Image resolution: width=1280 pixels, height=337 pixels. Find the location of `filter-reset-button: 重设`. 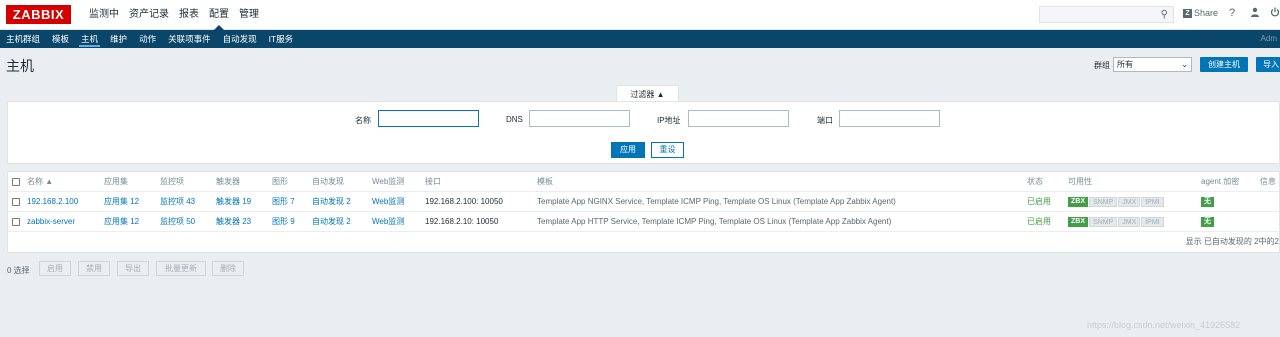

filter-reset-button: 重设 is located at coordinates (667, 150).